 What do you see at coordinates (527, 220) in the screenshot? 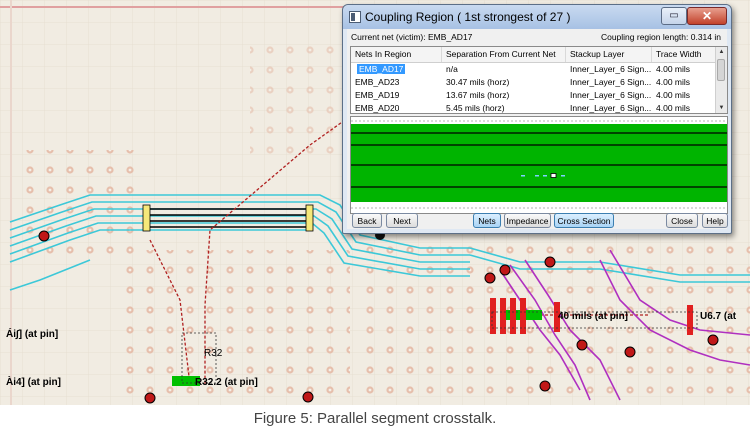
I see `impedance-button: Impedance` at bounding box center [527, 220].